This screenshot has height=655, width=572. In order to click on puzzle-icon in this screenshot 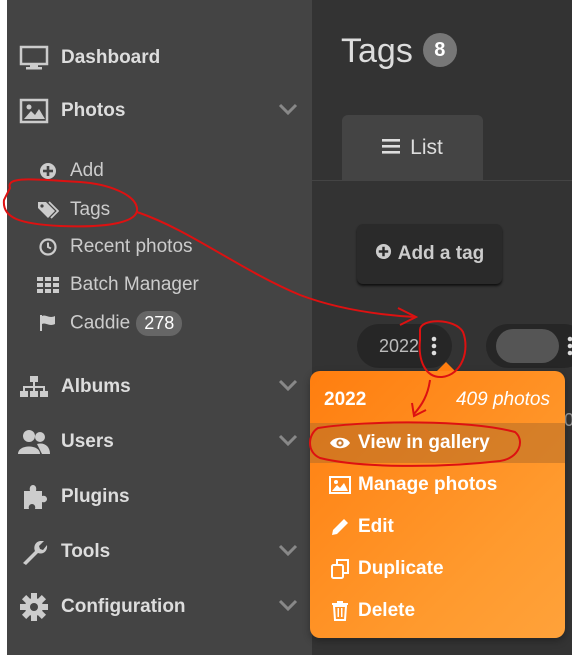, I will do `click(34, 497)`.